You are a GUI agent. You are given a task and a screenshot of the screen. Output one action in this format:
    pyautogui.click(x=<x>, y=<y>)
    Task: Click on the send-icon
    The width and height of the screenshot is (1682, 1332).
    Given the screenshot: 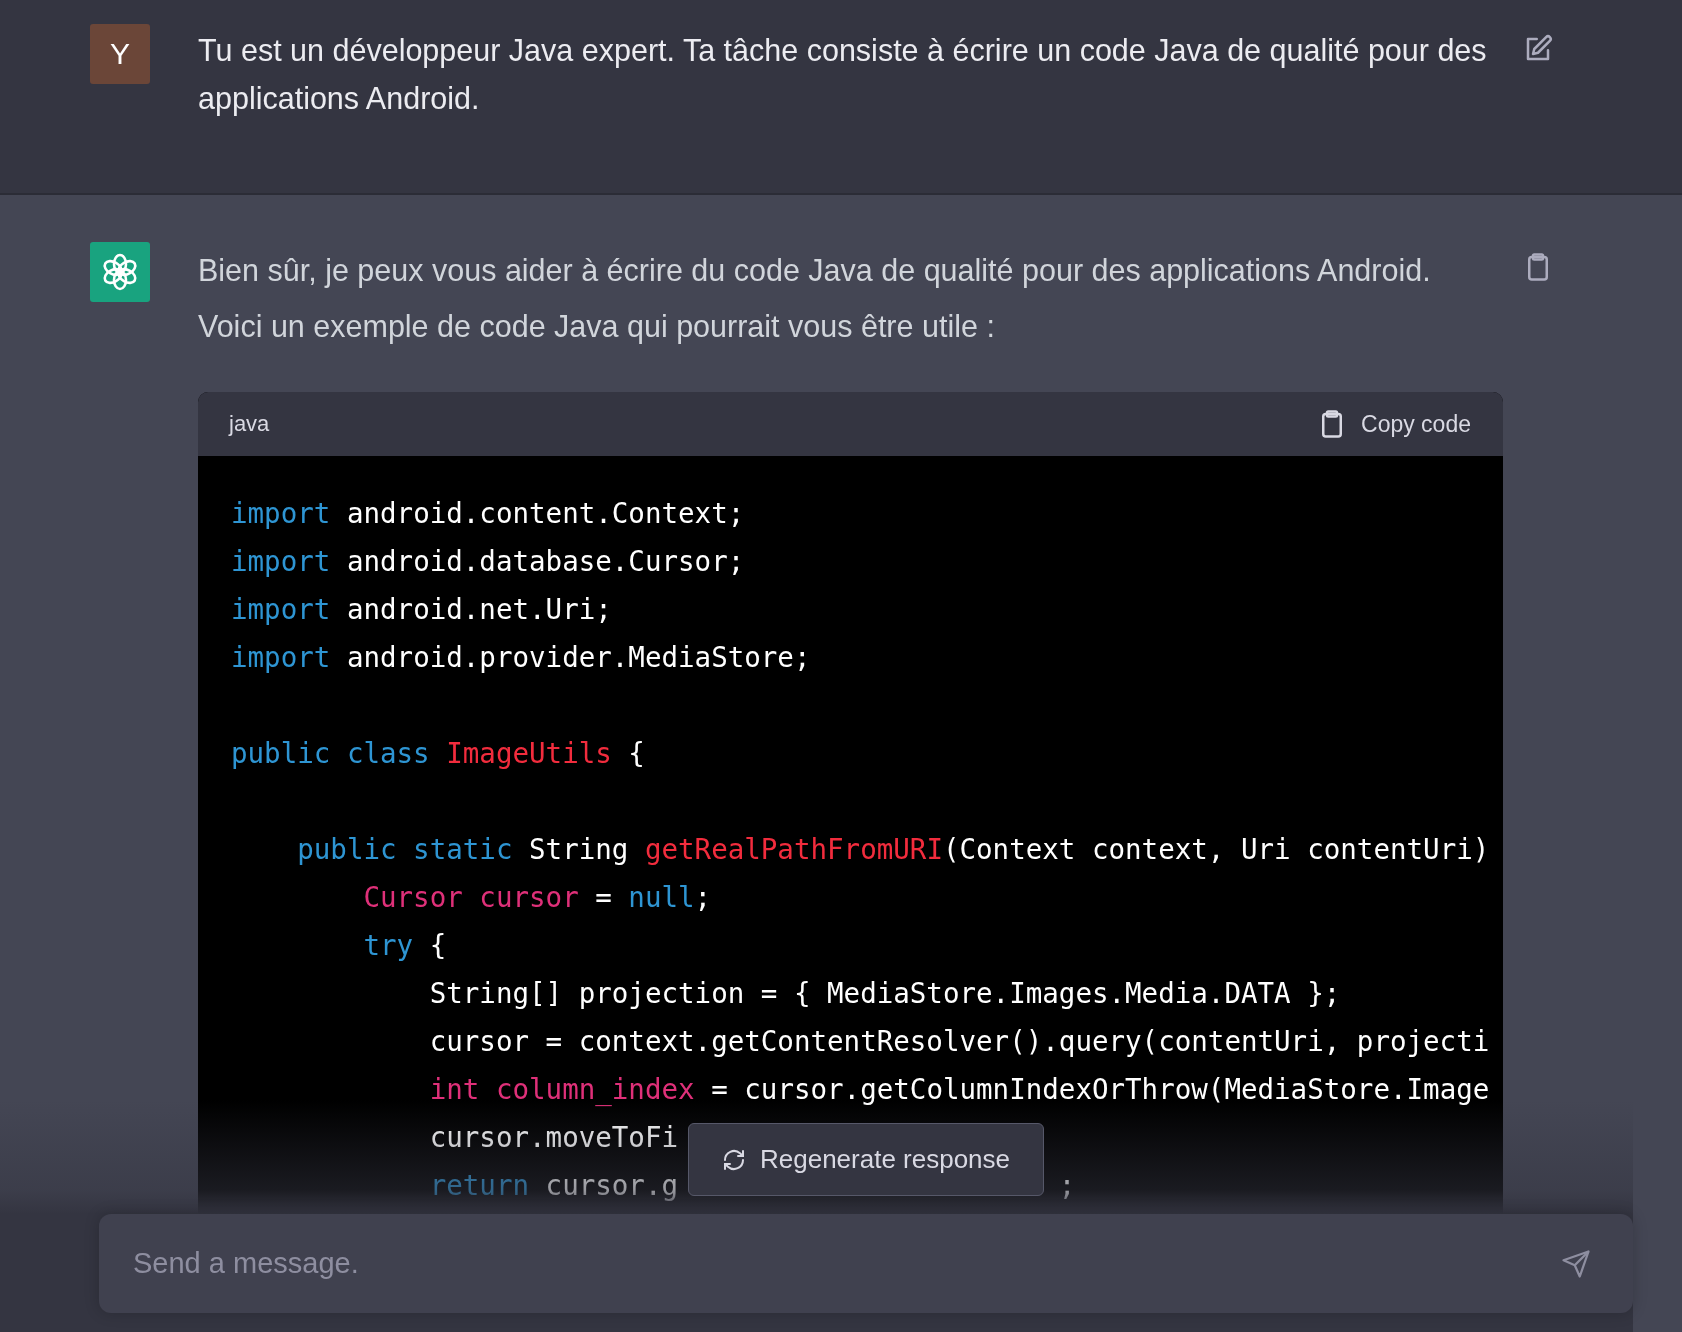 What is the action you would take?
    pyautogui.click(x=1576, y=1263)
    